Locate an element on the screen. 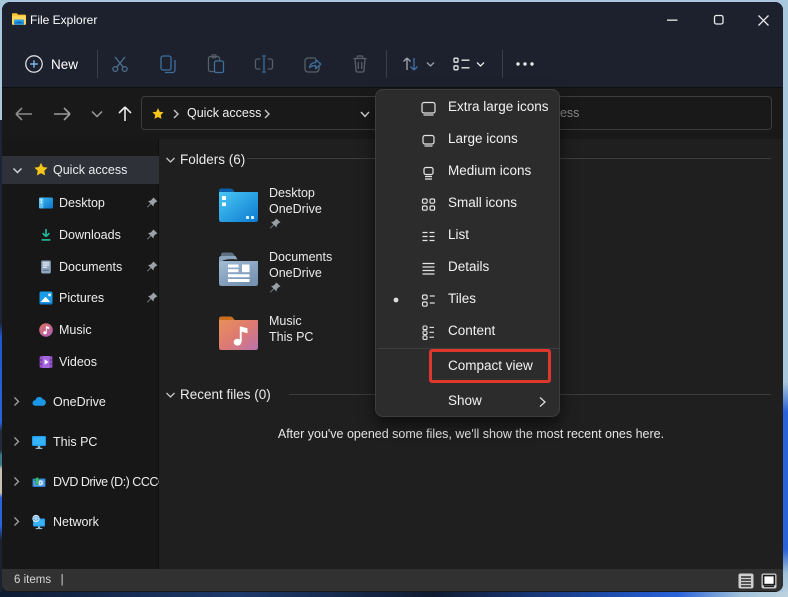 The width and height of the screenshot is (788, 597). svg-text: New is located at coordinates (64, 64).